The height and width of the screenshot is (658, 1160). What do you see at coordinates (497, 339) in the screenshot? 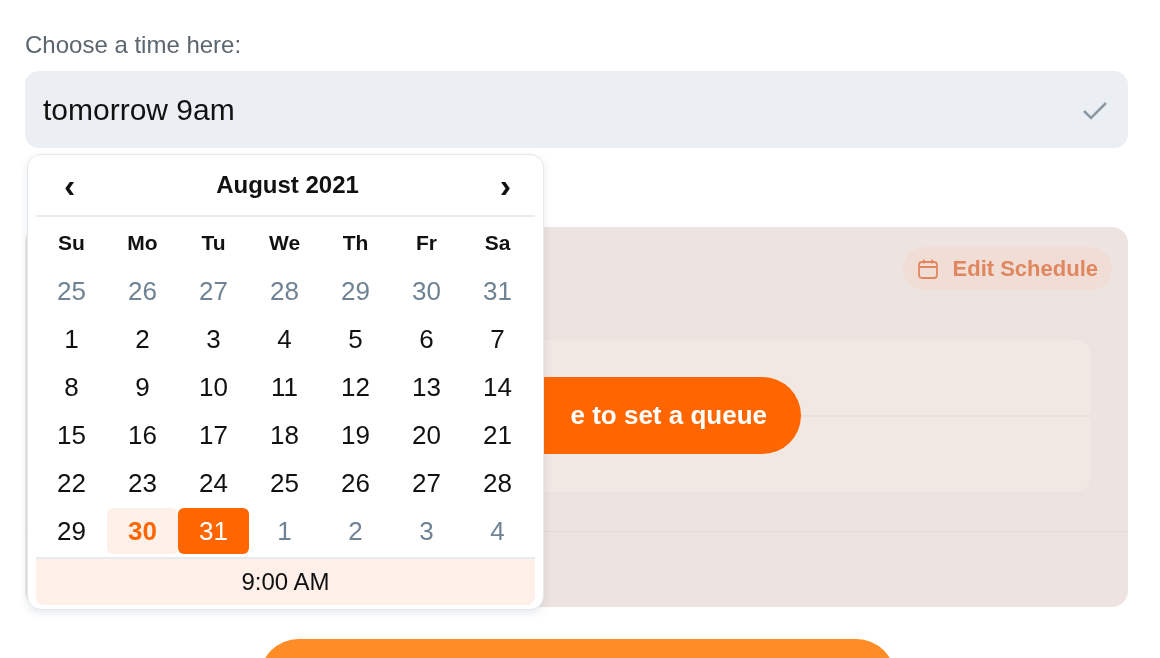
I see `calendar-day: 7` at bounding box center [497, 339].